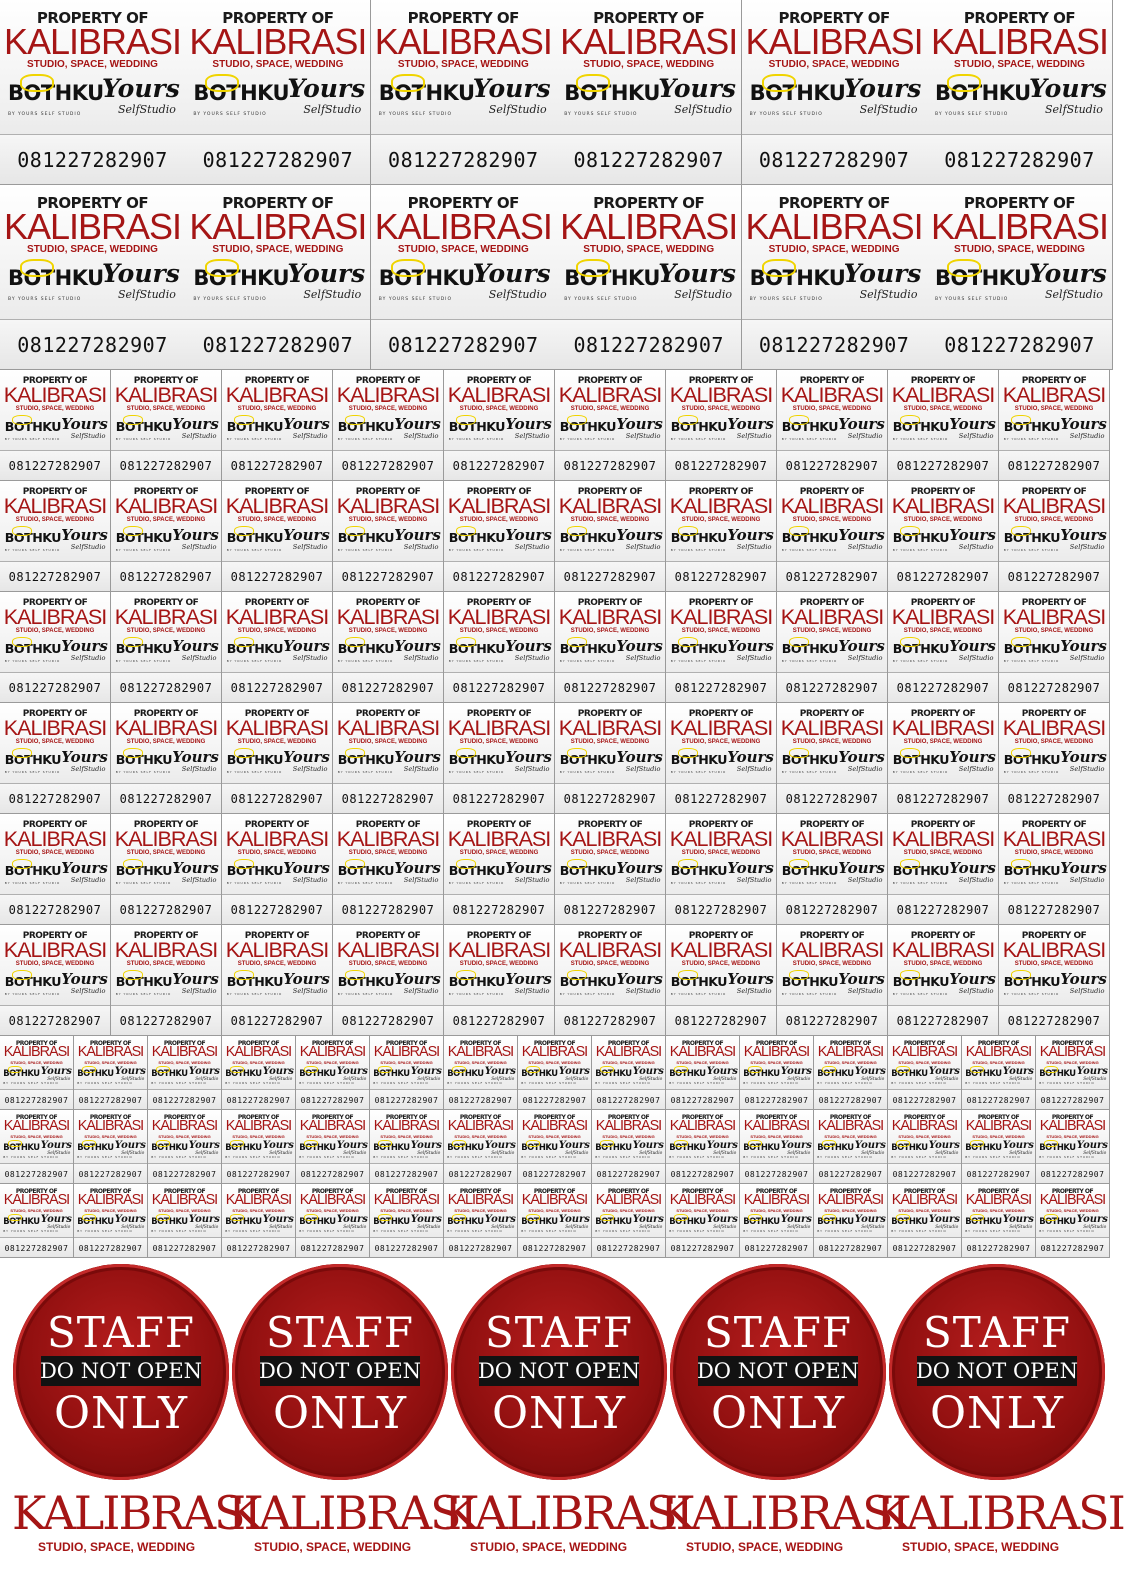 The height and width of the screenshot is (1589, 1124). I want to click on staff-only-badge: STAFF DO NOT OPEN ONLY, so click(559, 1372).